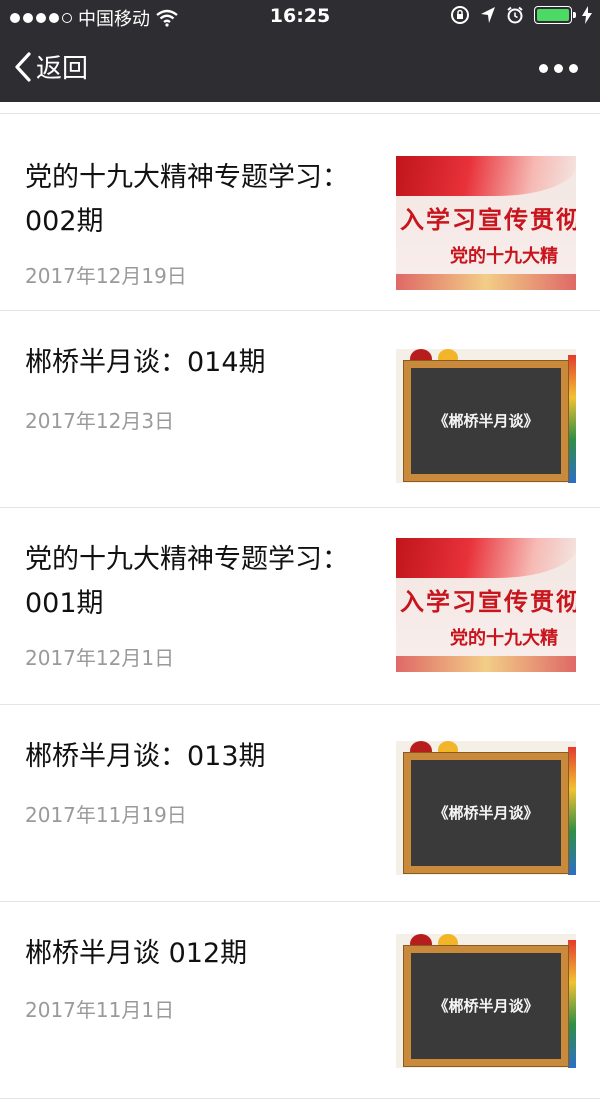  Describe the element at coordinates (23, 66) in the screenshot. I see `chevron-left-icon` at that location.